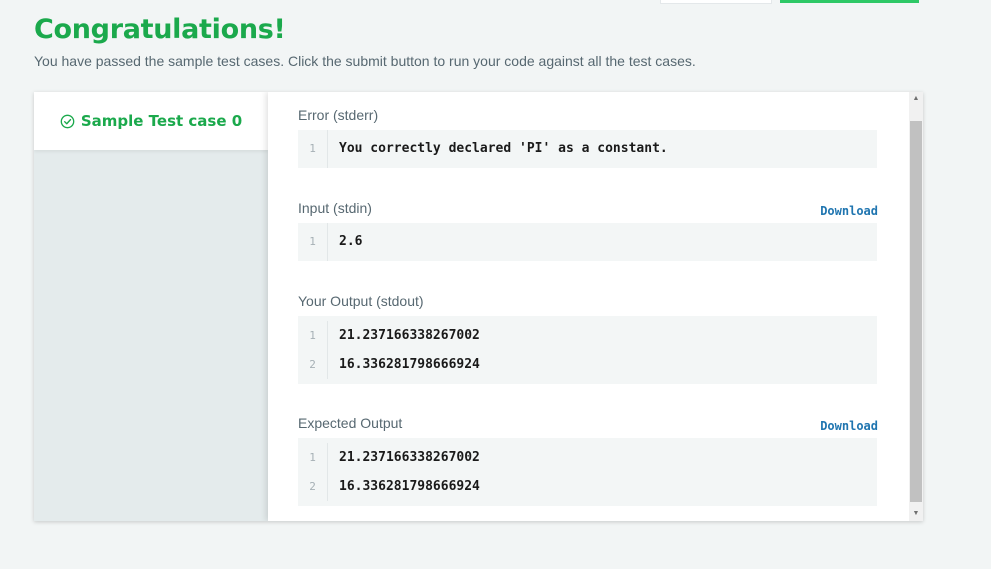 Image resolution: width=991 pixels, height=569 pixels. What do you see at coordinates (351, 241) in the screenshot?
I see `line-text: 2.6` at bounding box center [351, 241].